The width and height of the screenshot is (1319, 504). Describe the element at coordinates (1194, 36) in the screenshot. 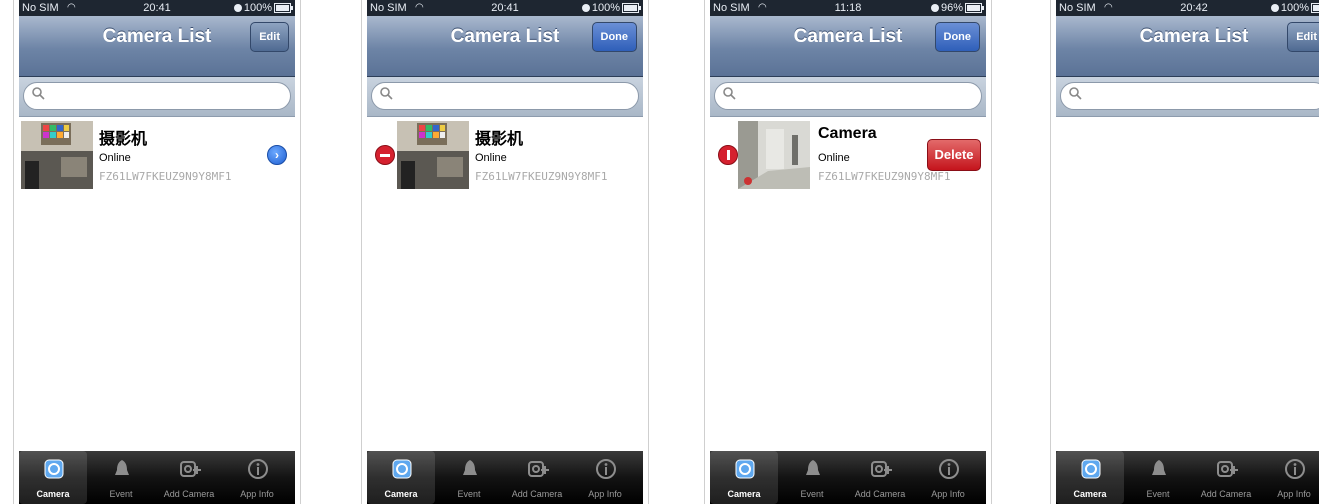

I see `page-title: Camera List` at that location.